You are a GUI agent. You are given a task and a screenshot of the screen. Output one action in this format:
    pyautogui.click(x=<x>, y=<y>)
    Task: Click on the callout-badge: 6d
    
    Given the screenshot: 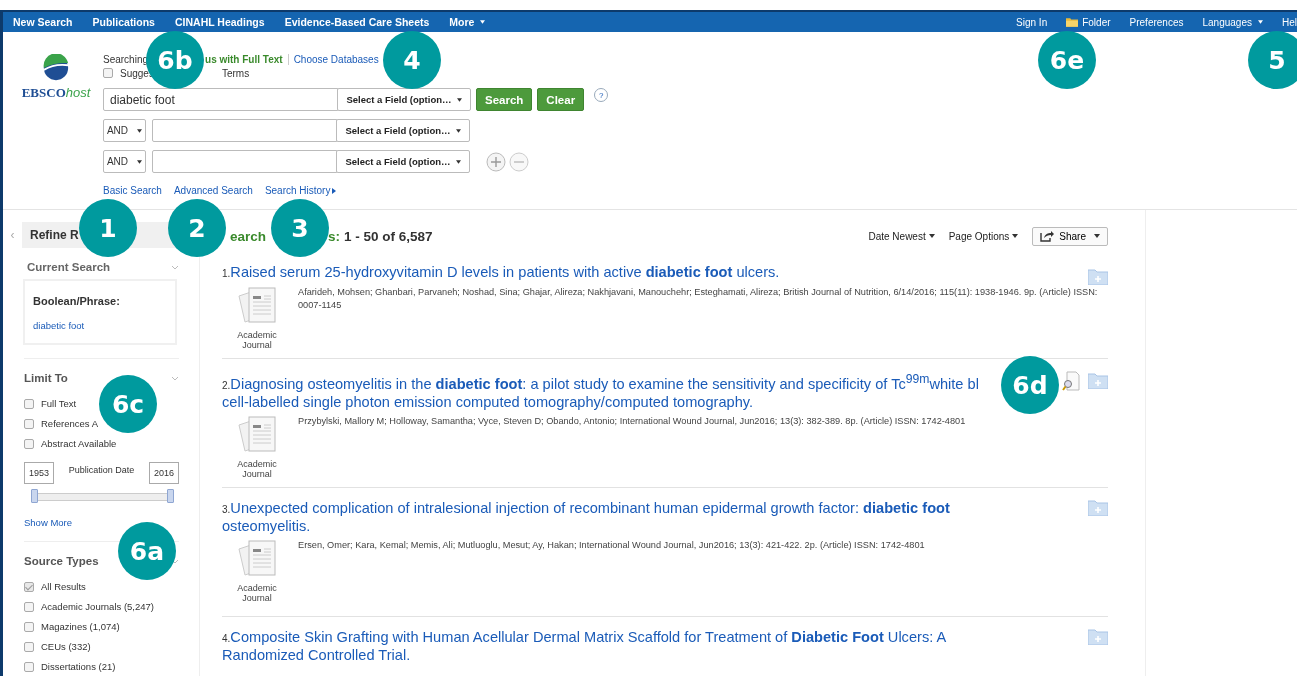 What is the action you would take?
    pyautogui.click(x=1030, y=385)
    